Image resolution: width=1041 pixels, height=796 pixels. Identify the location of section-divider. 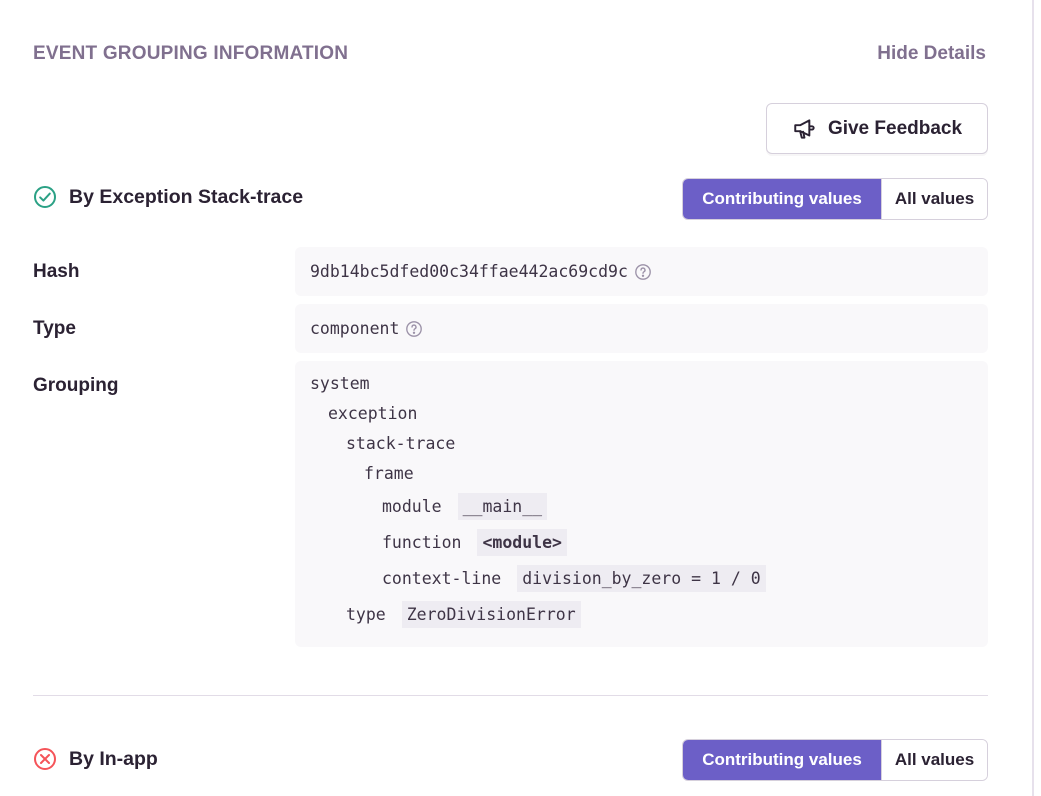
(510, 695).